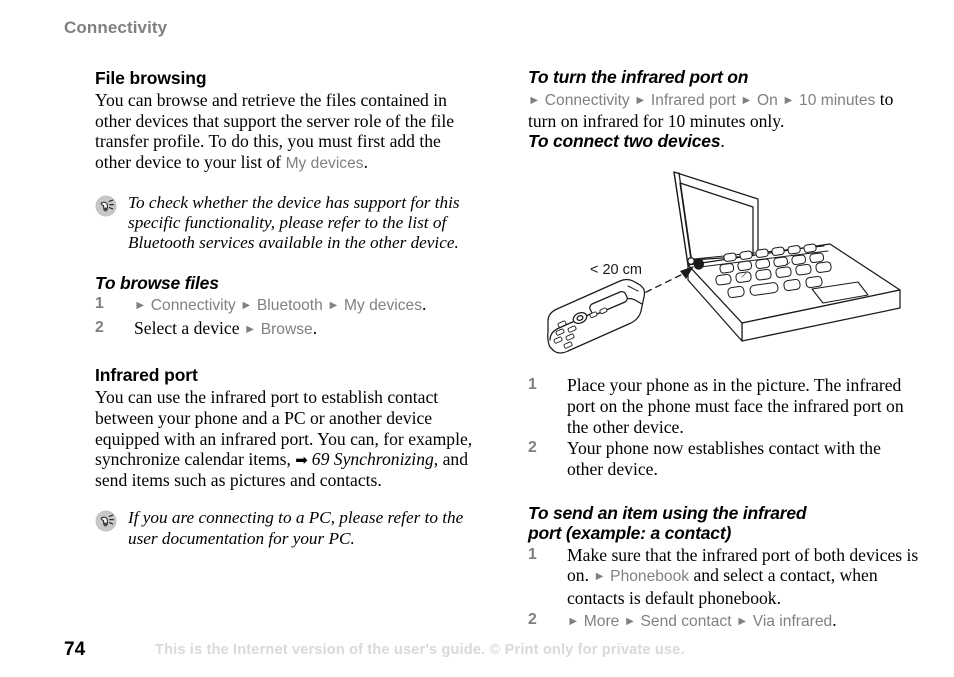 This screenshot has height=677, width=954. I want to click on distance-label: < 20 cm, so click(616, 270).